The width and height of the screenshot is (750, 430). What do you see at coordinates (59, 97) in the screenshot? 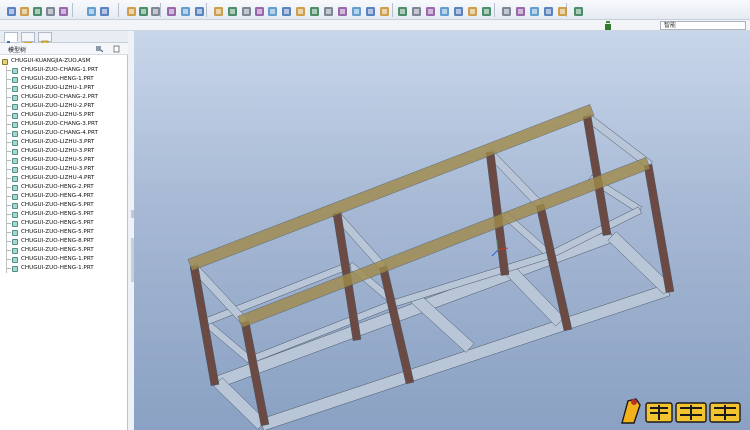
I see `tree-item-label: CHUGUI-ZUO-CHANG-2.PRT` at bounding box center [59, 97].